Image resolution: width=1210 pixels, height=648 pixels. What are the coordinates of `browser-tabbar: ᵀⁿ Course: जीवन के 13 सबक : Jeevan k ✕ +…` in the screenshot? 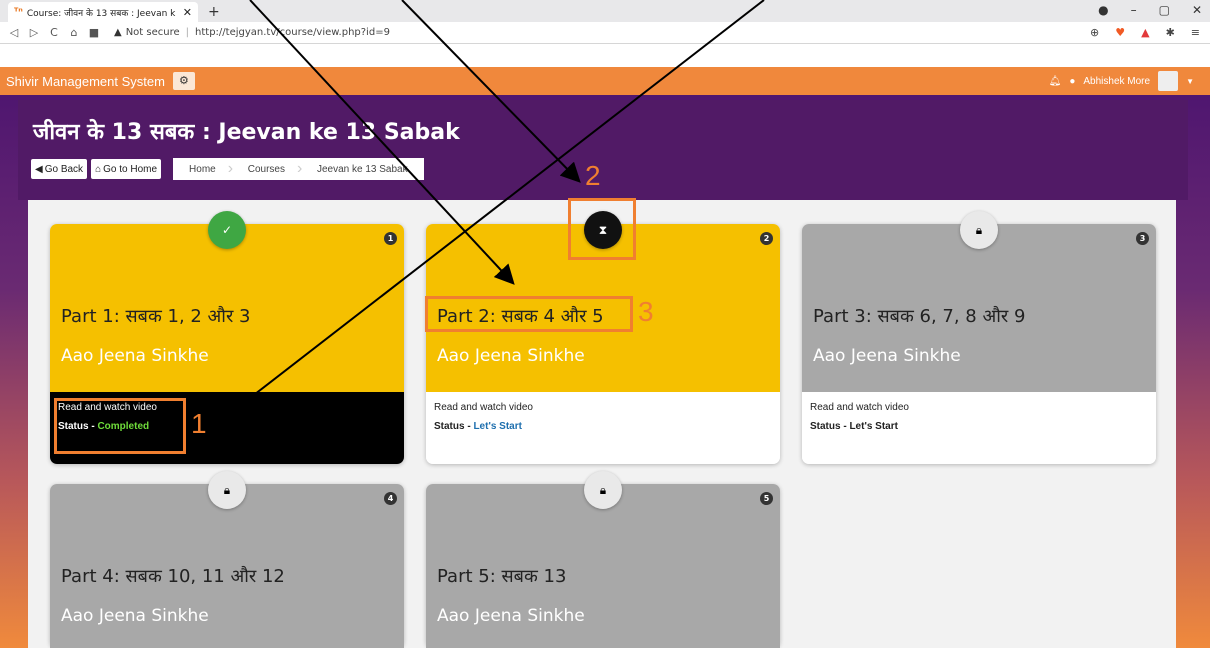 It's located at (605, 11).